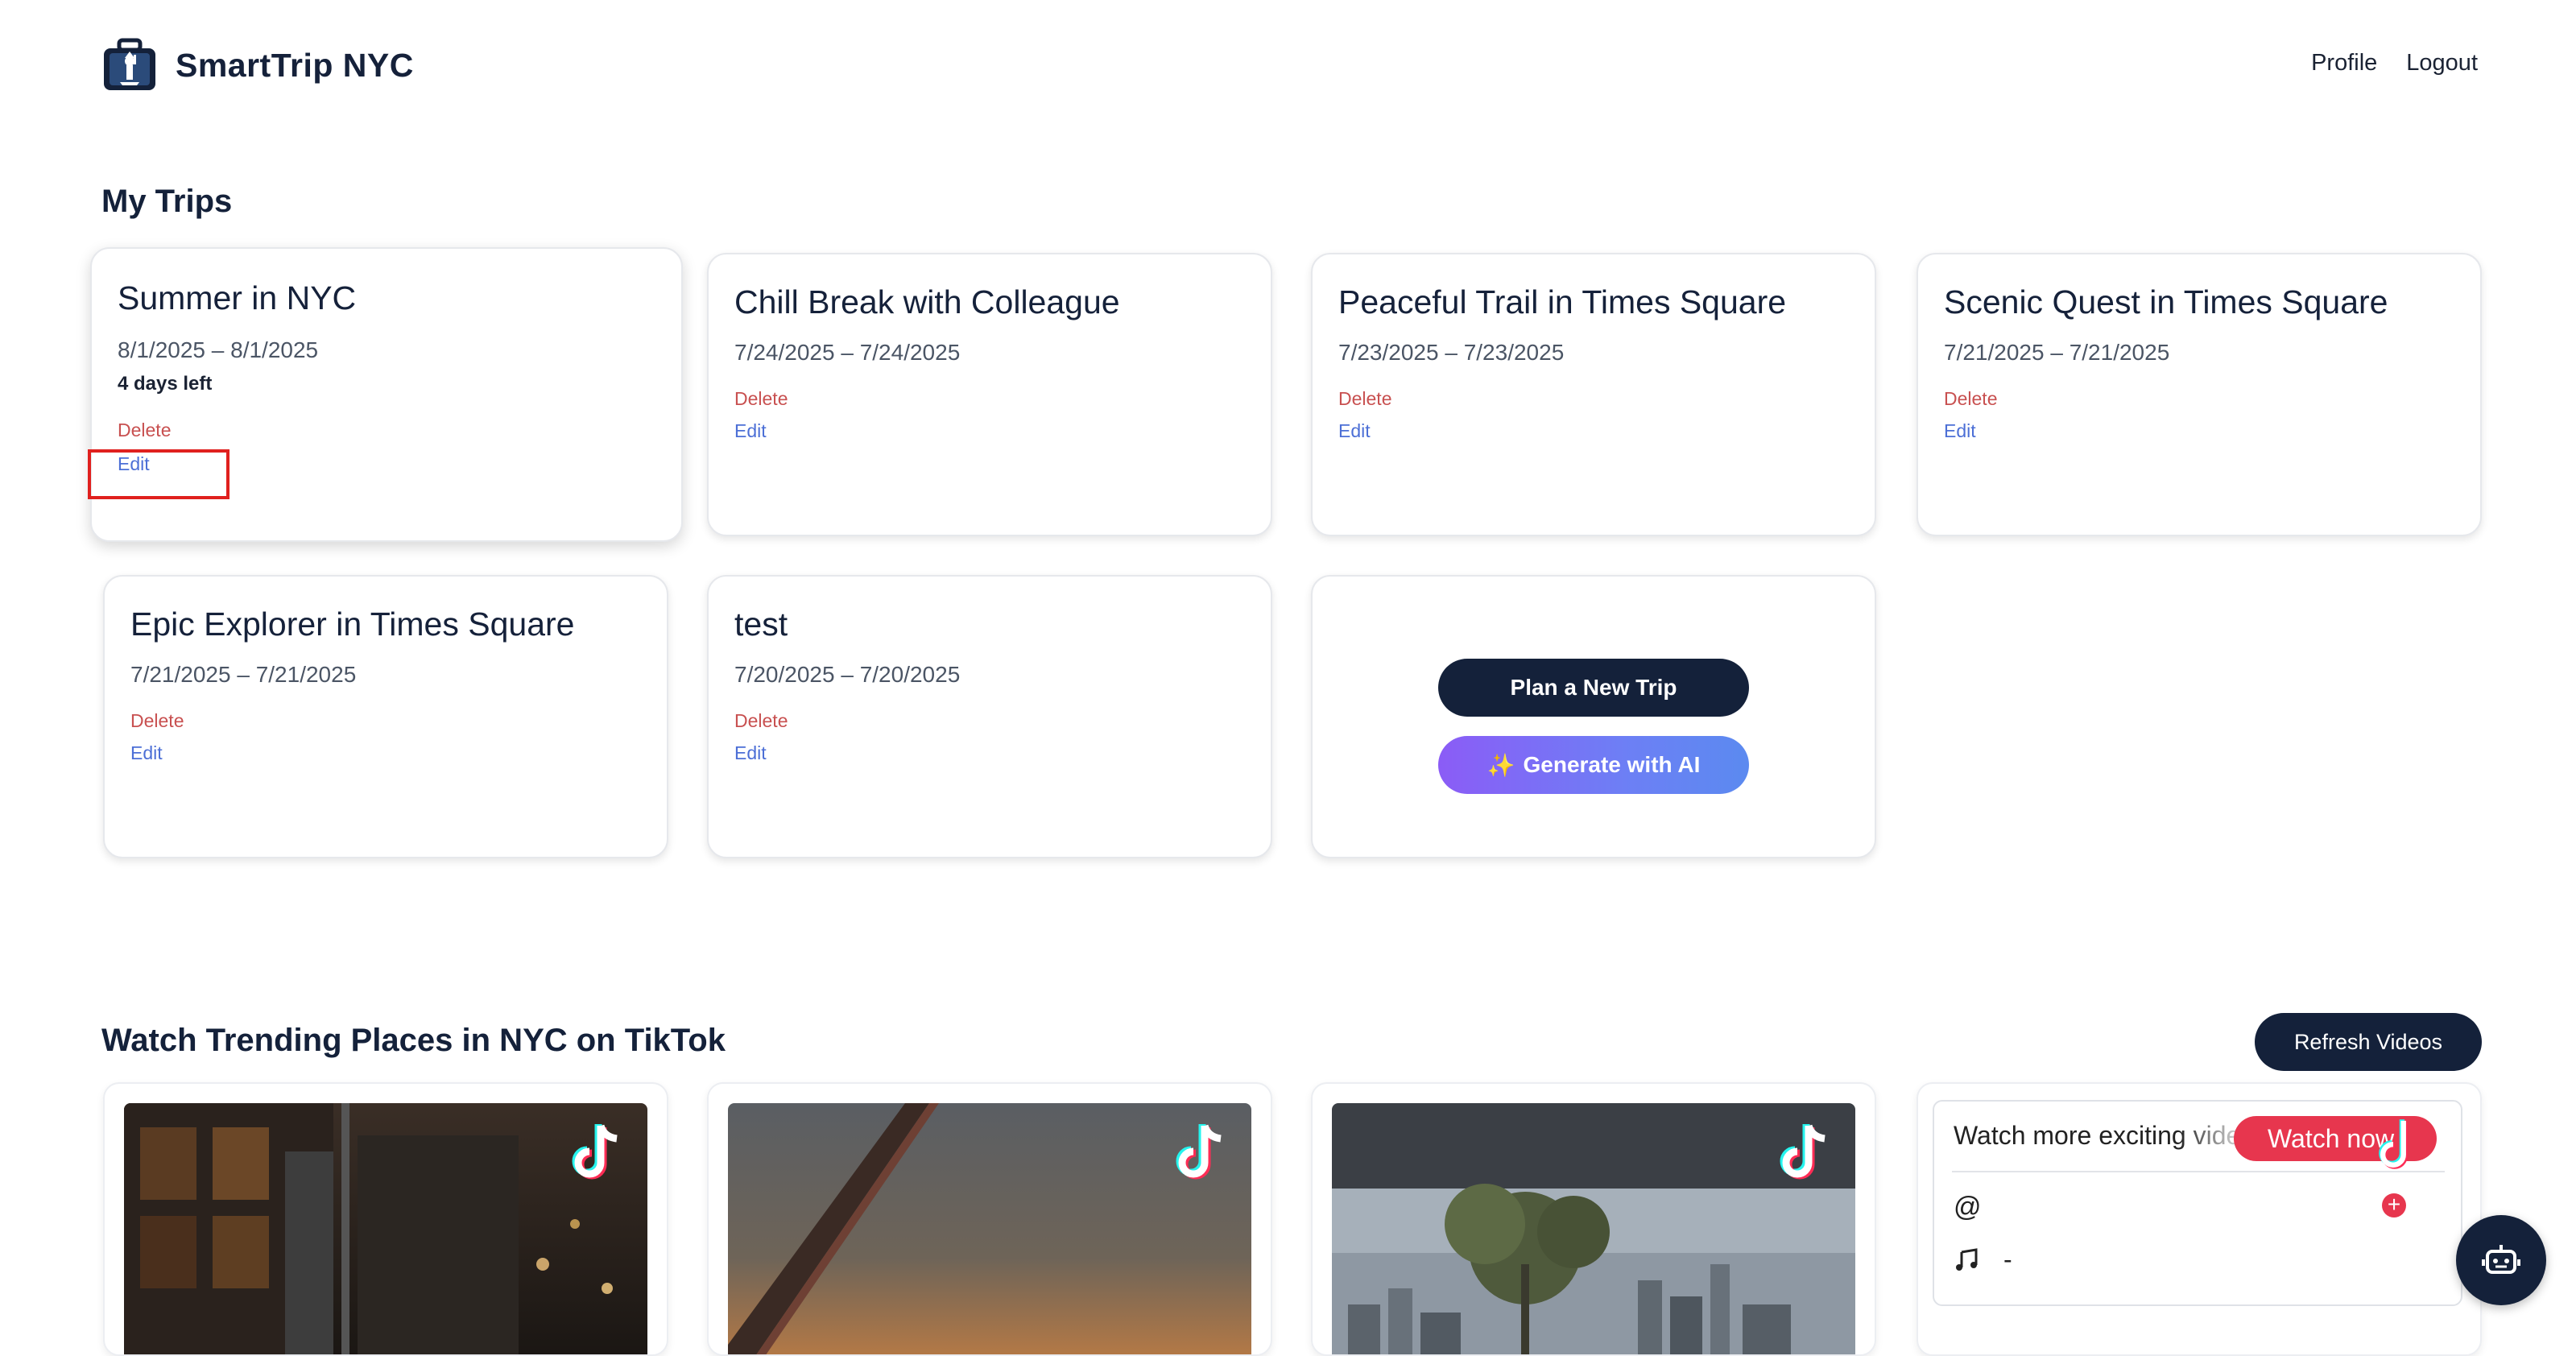 Image resolution: width=2576 pixels, height=1356 pixels. Describe the element at coordinates (2368, 1042) in the screenshot. I see `refresh-videos-button: Refresh Videos` at that location.